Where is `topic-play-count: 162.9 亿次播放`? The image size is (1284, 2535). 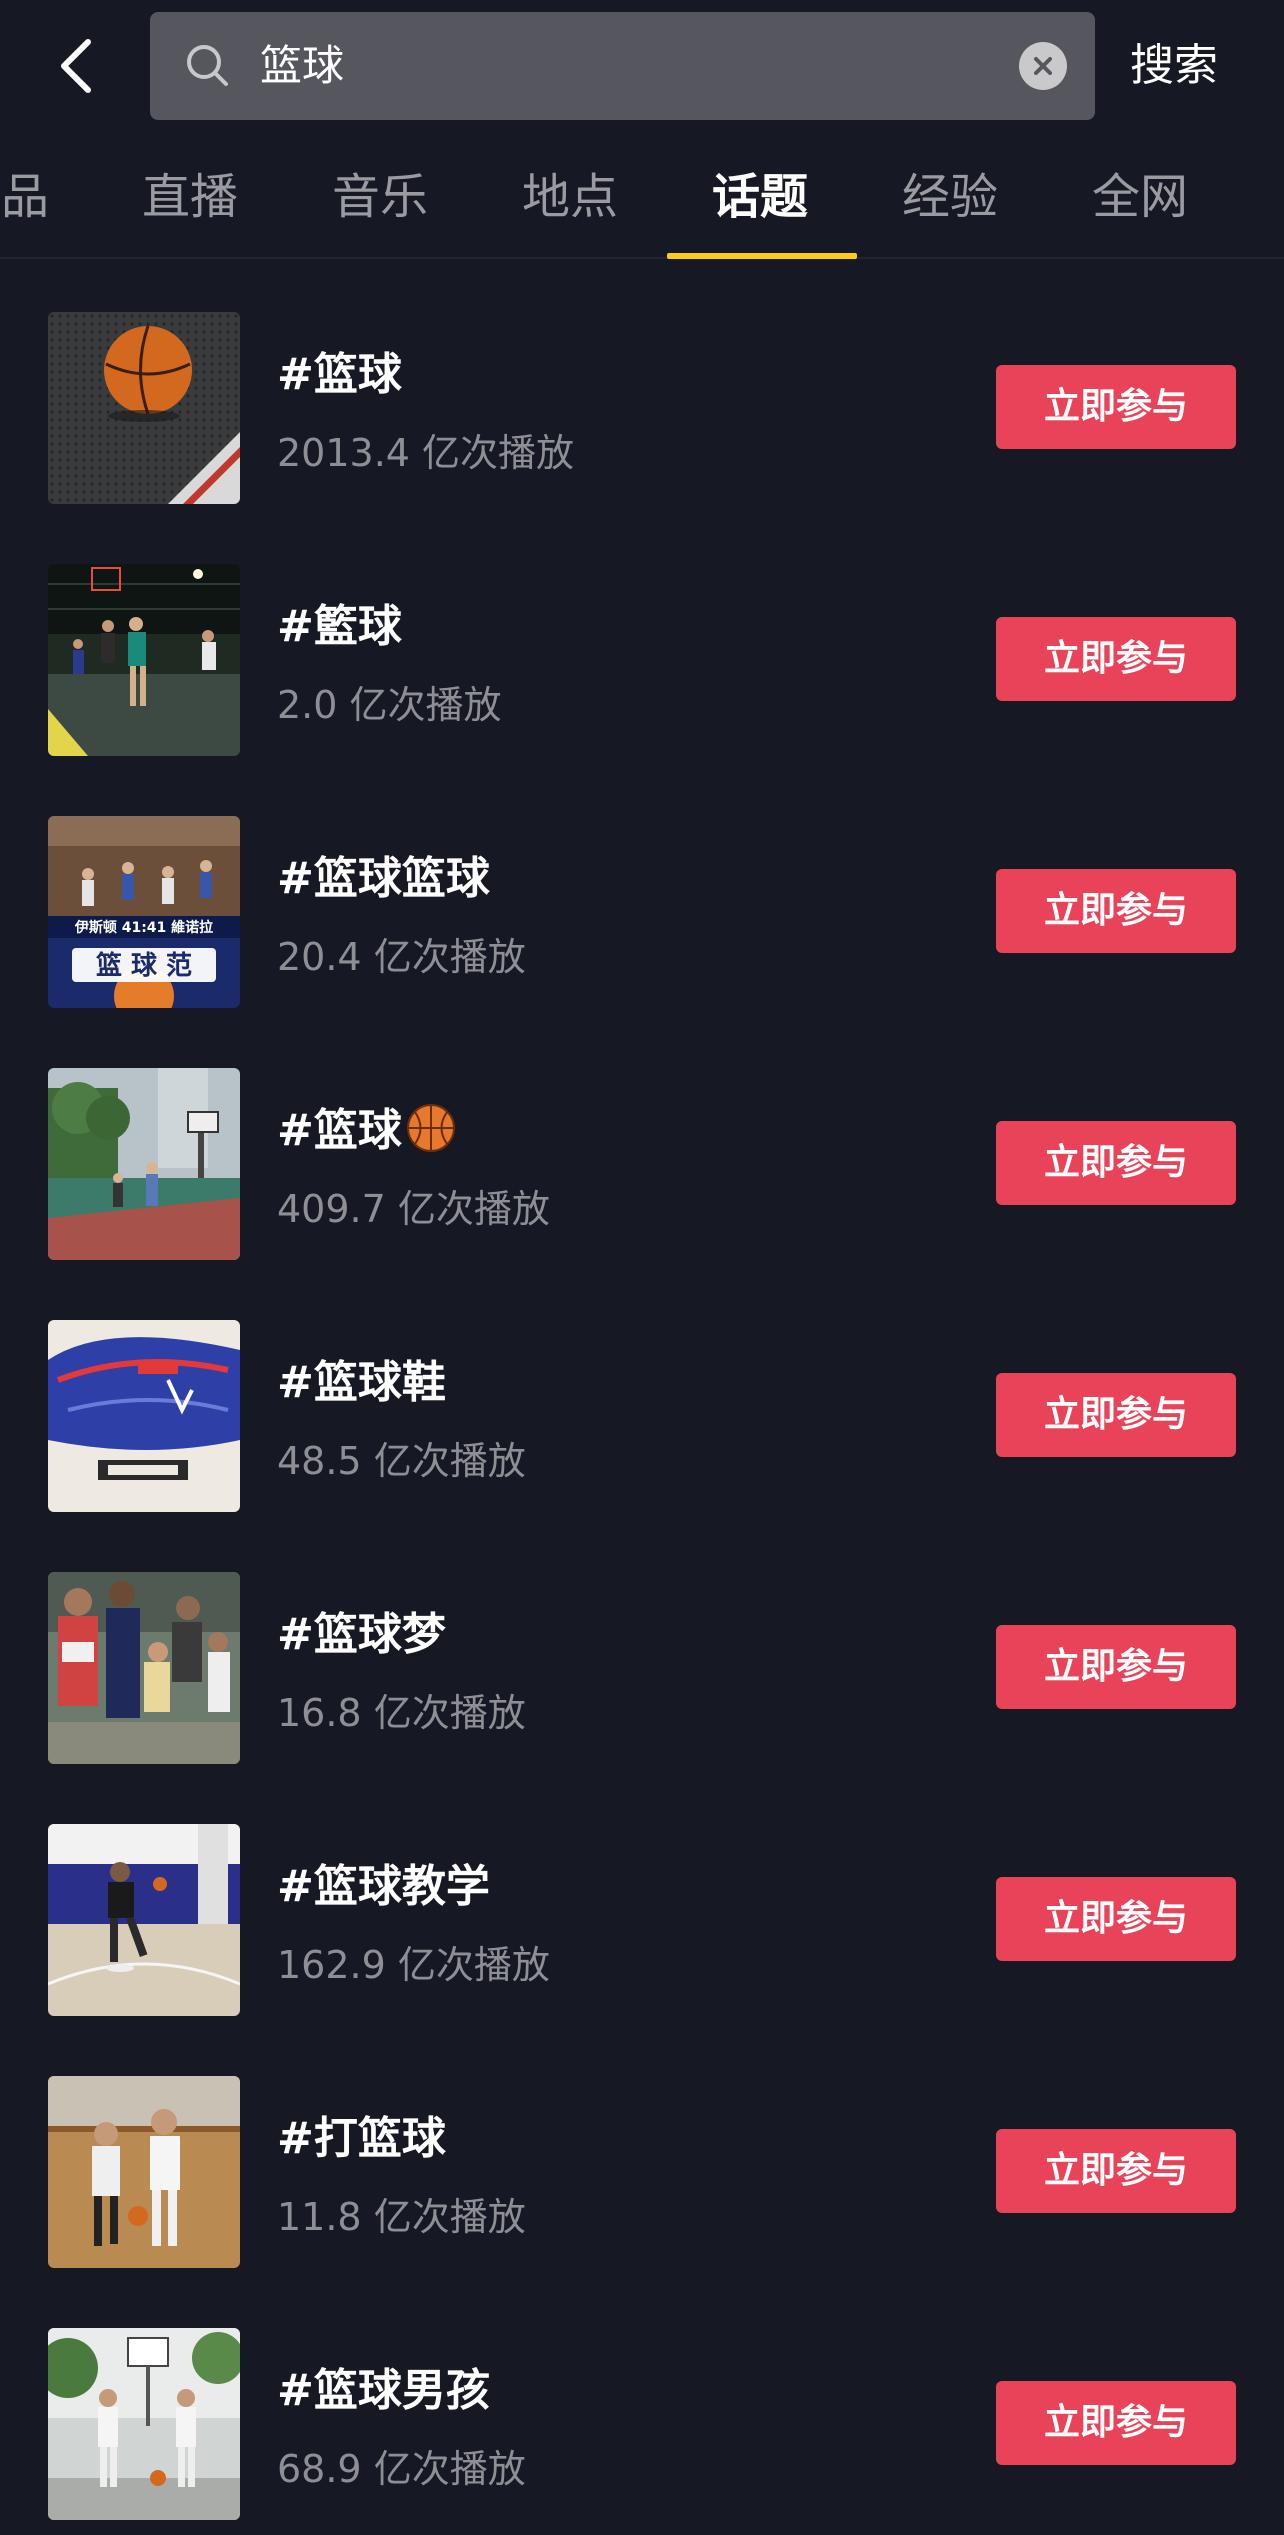
topic-play-count: 162.9 亿次播放 is located at coordinates (413, 1965).